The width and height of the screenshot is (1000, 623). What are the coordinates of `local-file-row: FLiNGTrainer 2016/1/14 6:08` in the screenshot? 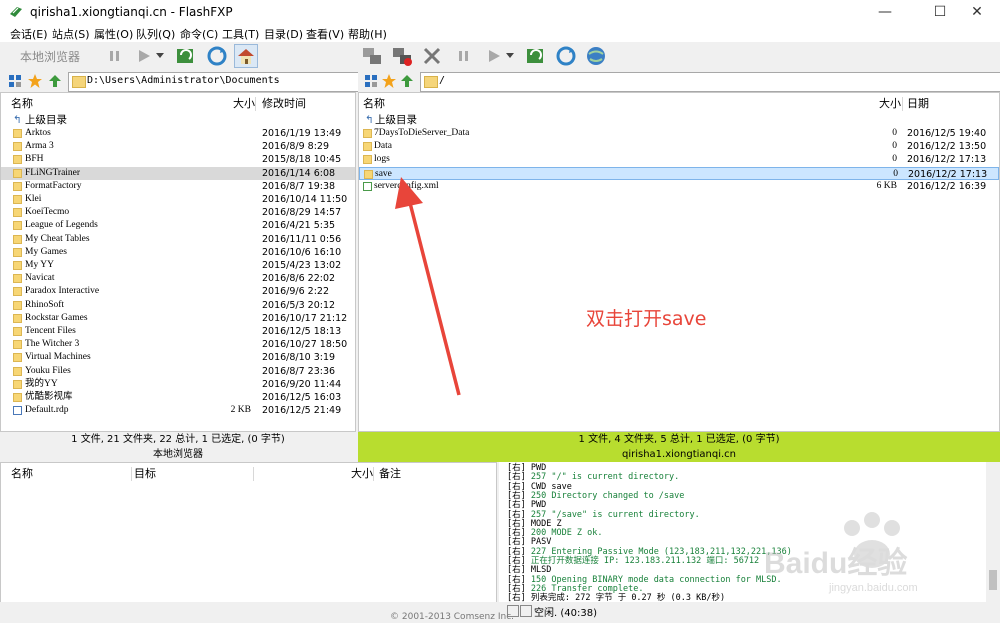 It's located at (178, 173).